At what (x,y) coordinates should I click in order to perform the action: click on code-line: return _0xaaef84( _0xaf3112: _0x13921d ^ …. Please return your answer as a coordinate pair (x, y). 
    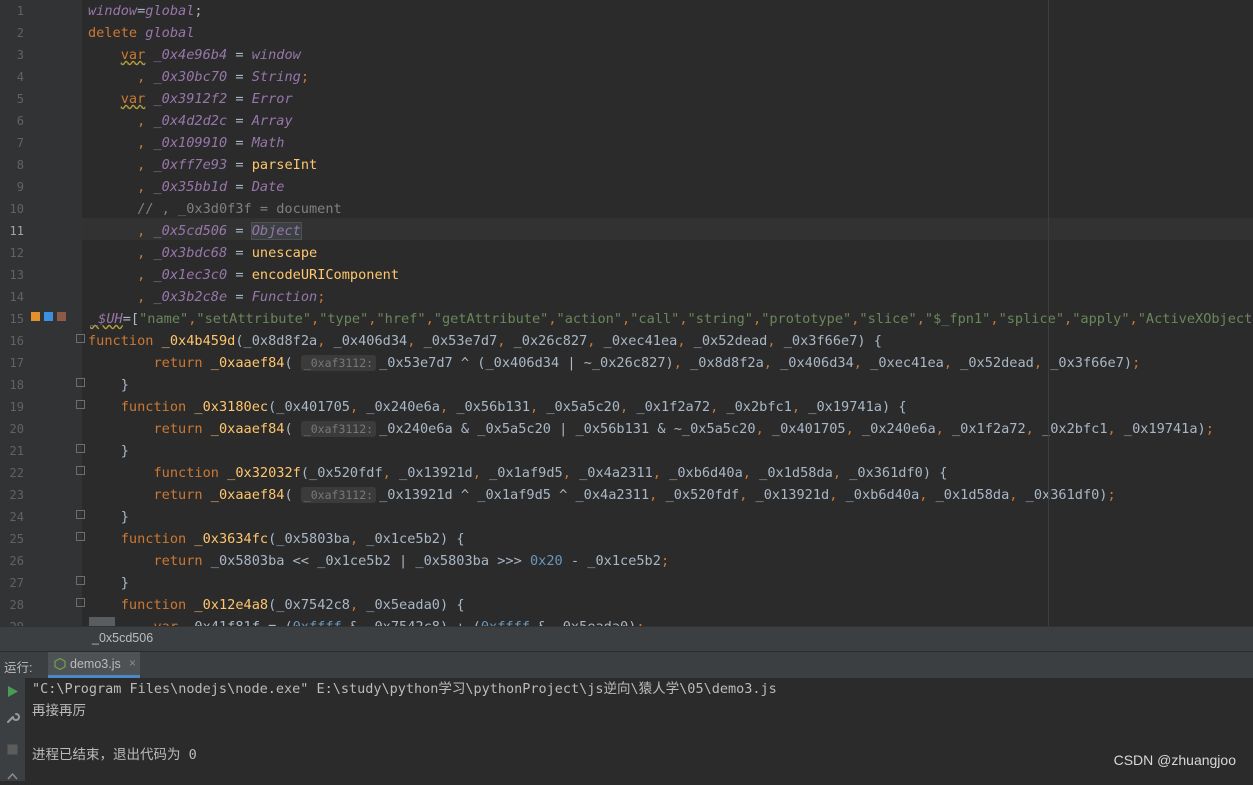
    Looking at the image, I should click on (634, 495).